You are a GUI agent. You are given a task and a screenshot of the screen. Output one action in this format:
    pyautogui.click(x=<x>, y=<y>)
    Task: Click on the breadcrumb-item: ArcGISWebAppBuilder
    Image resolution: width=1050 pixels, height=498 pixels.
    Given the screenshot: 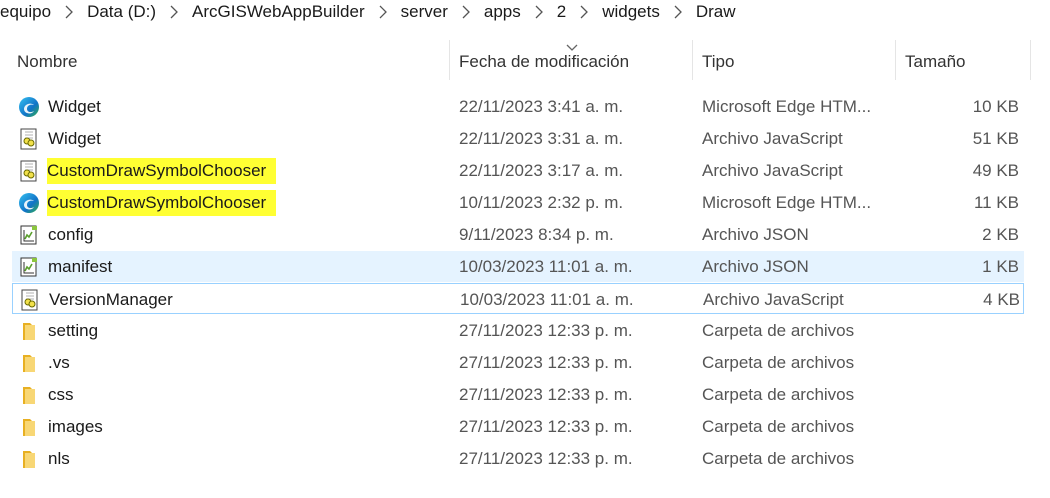 What is the action you would take?
    pyautogui.click(x=278, y=12)
    